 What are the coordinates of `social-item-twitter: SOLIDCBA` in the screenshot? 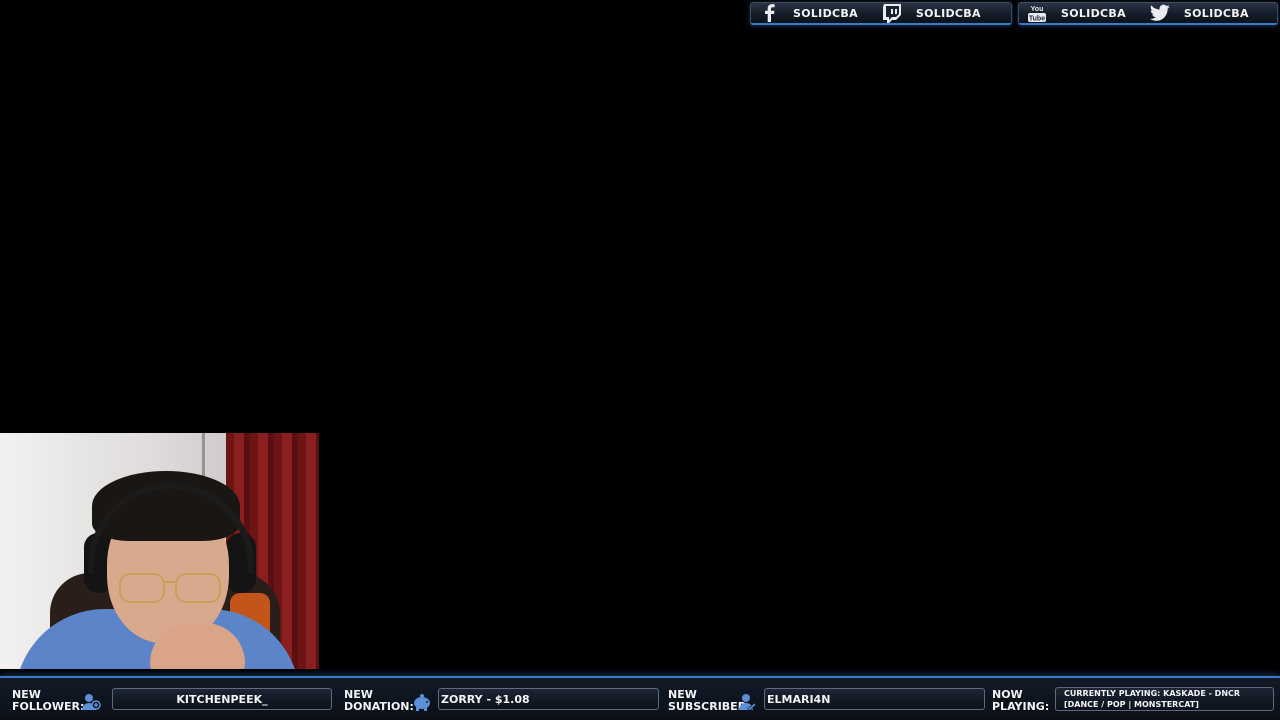 It's located at (1199, 13).